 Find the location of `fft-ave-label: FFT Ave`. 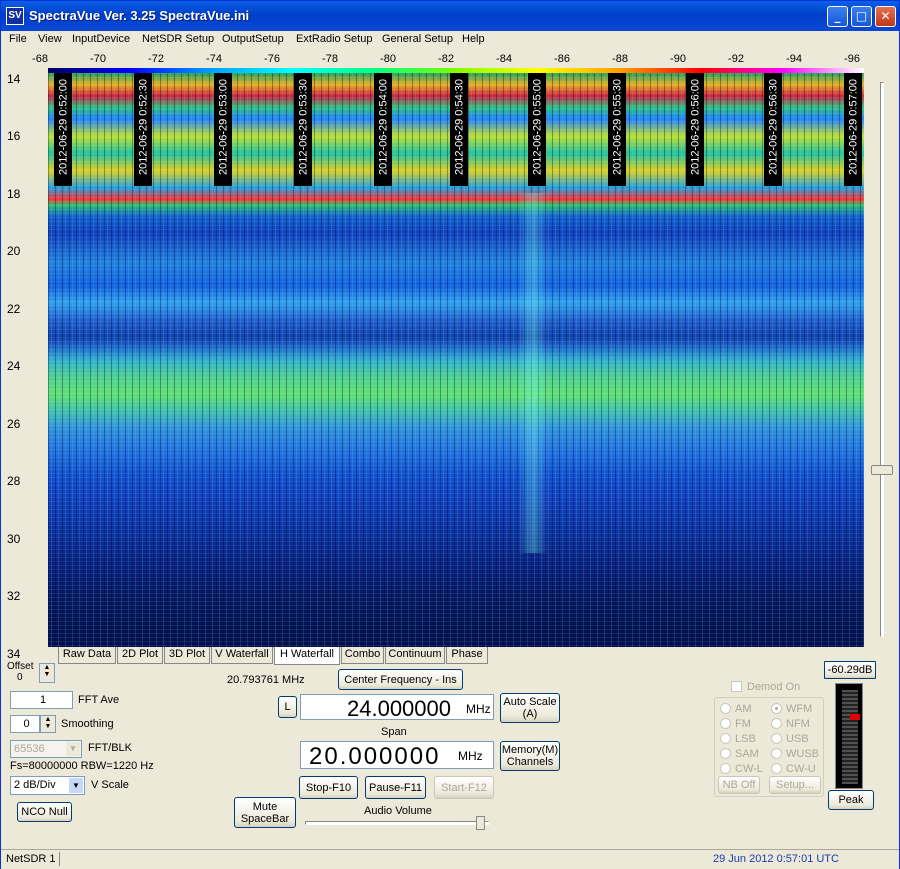

fft-ave-label: FFT Ave is located at coordinates (99, 700).